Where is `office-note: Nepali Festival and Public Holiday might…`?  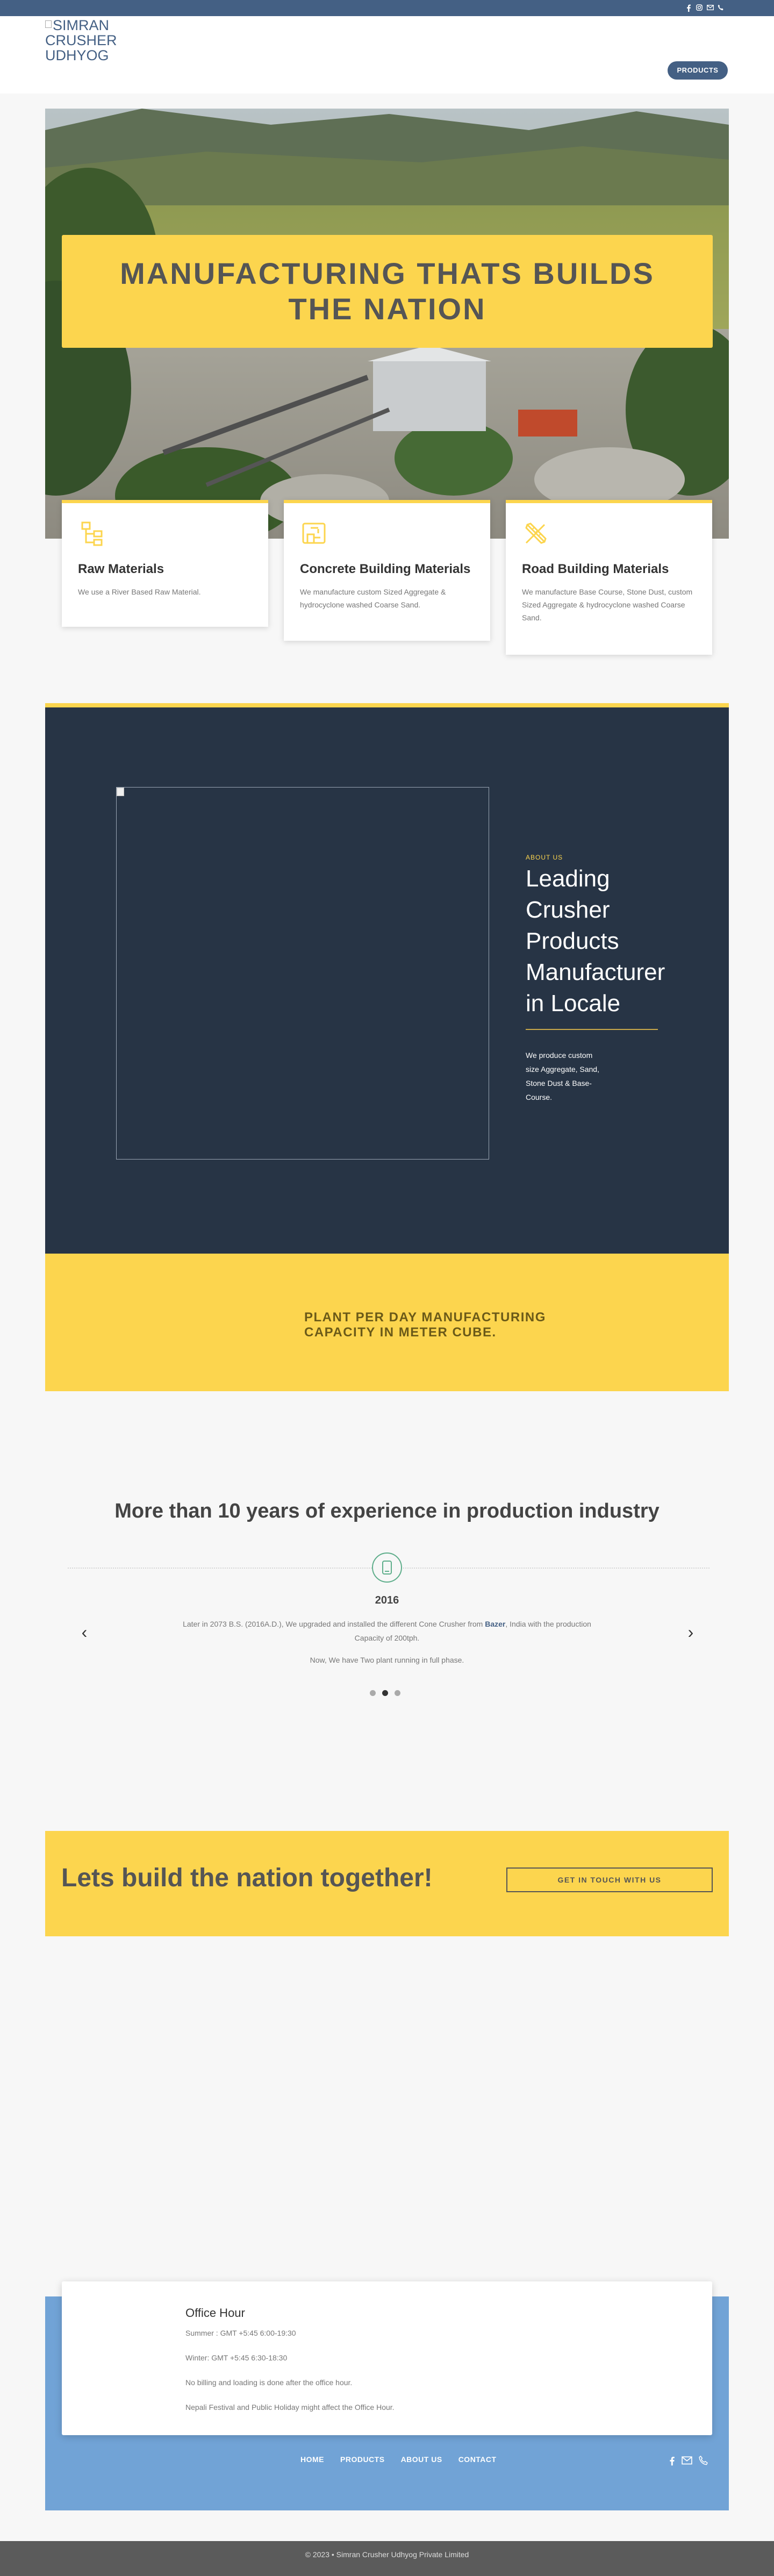
office-note: Nepali Festival and Public Holiday might… is located at coordinates (290, 2407).